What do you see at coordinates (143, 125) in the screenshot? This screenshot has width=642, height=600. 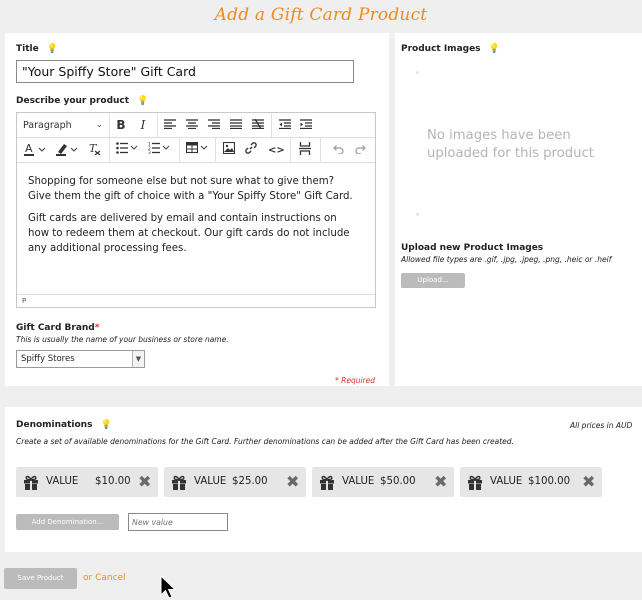 I see `italic-icon: I` at bounding box center [143, 125].